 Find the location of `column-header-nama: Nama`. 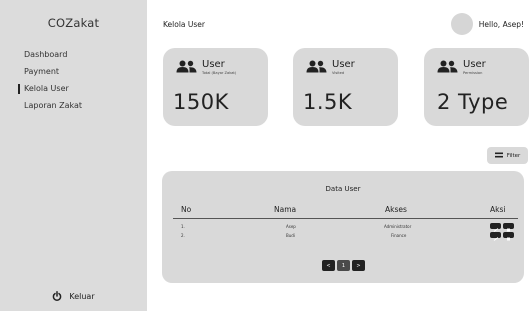

column-header-nama: Nama is located at coordinates (285, 209).